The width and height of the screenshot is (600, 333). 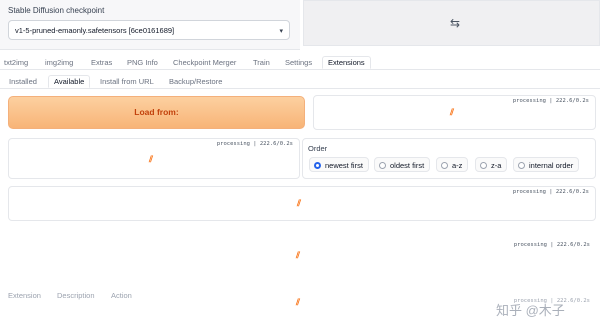 What do you see at coordinates (195, 81) in the screenshot?
I see `subtab-backup-restore: Backup/Restore` at bounding box center [195, 81].